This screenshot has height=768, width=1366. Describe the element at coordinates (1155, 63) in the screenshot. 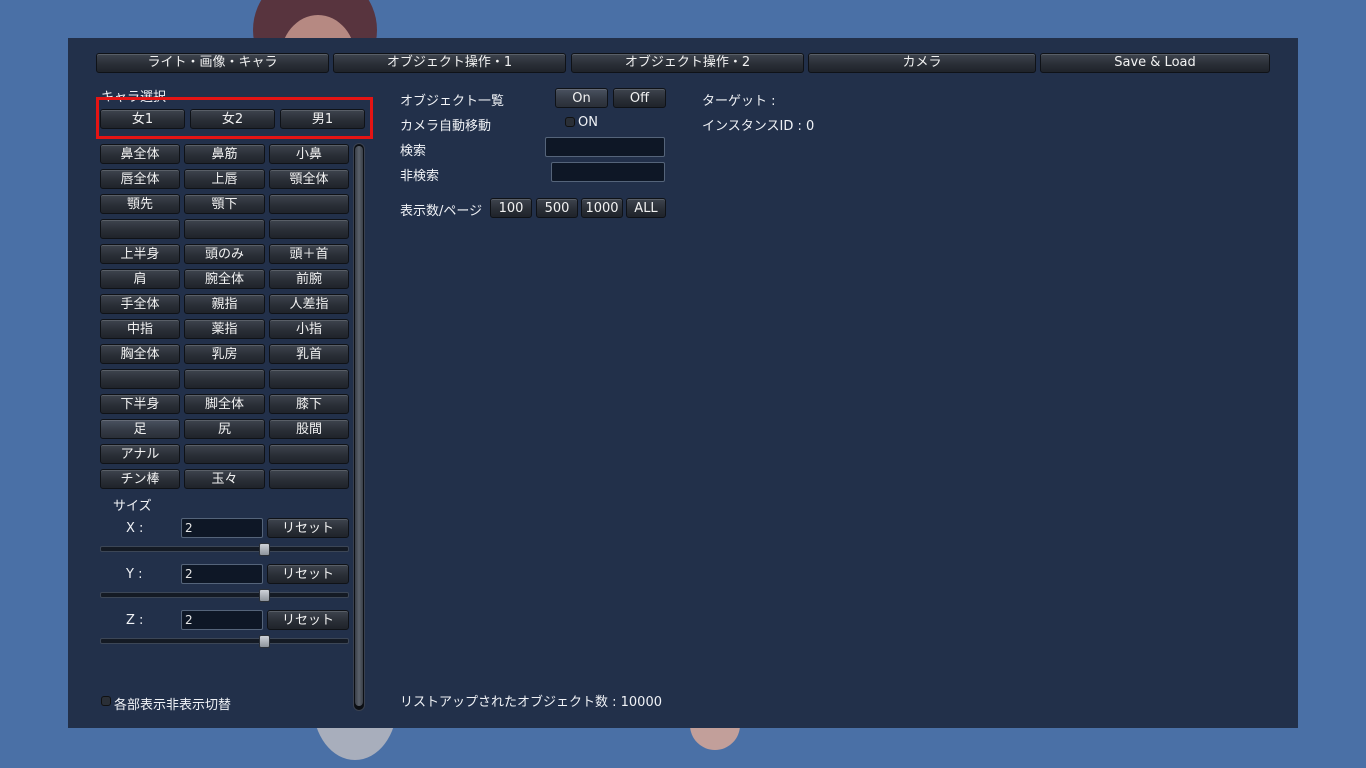

I see `tab-save-load: Save & Load` at that location.